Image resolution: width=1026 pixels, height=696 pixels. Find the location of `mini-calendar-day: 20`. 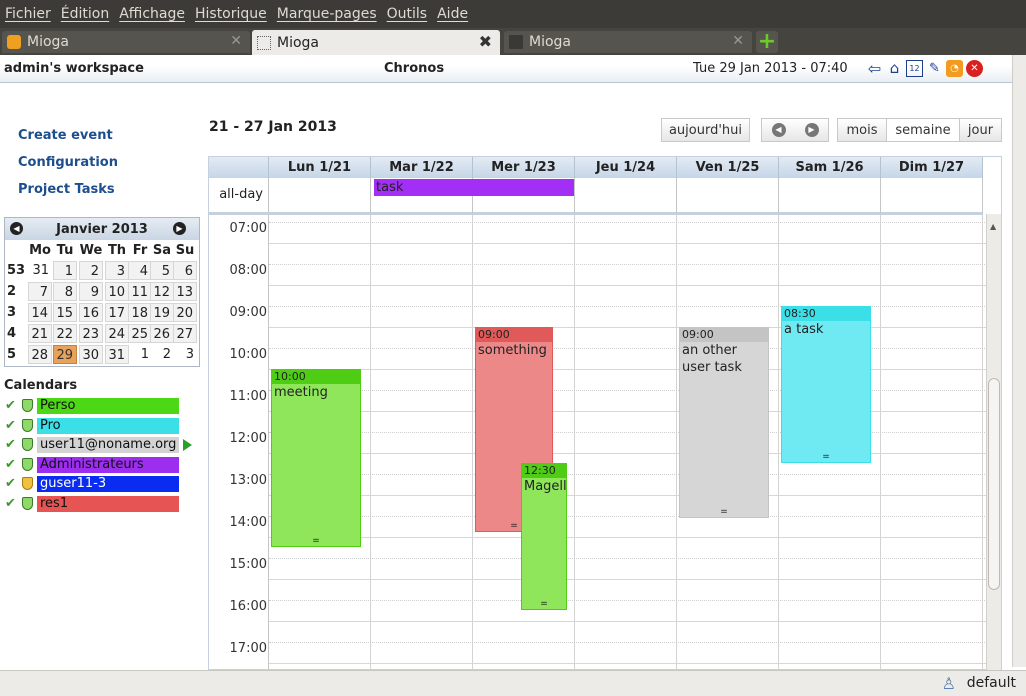

mini-calendar-day: 20 is located at coordinates (185, 312).